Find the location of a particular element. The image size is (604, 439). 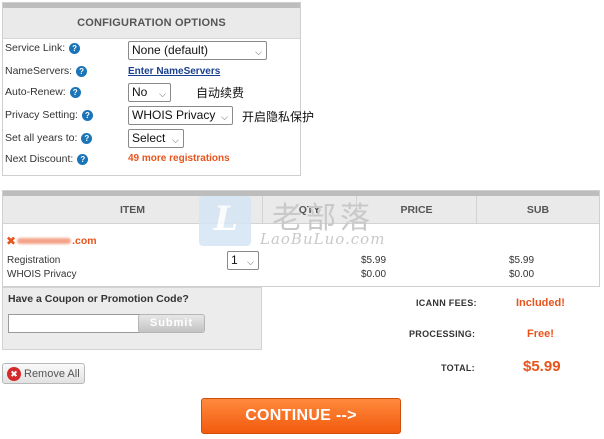

remove-all-label: Remove All is located at coordinates (52, 373).